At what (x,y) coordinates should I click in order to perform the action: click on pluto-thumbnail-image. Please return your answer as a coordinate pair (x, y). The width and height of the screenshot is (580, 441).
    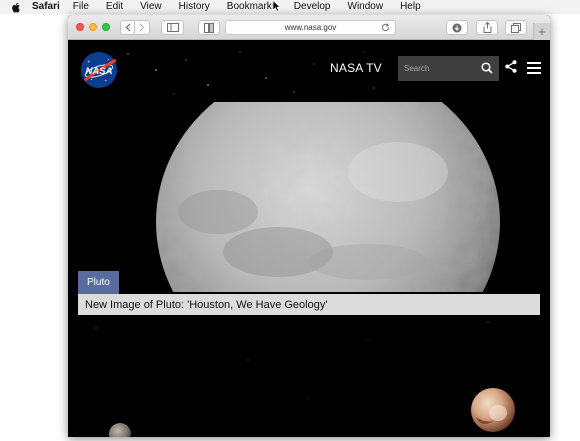
    Looking at the image, I should click on (493, 410).